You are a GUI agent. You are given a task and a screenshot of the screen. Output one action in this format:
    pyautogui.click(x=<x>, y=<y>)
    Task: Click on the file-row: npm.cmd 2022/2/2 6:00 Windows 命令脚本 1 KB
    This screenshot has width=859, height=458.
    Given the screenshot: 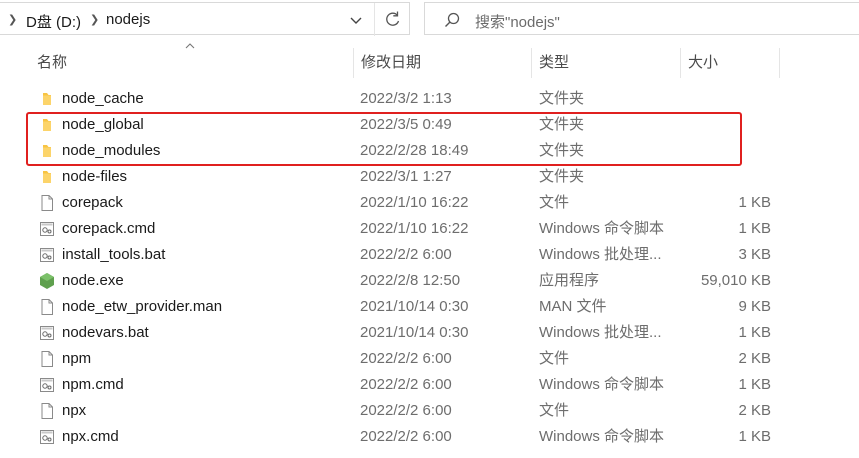 What is the action you would take?
    pyautogui.click(x=429, y=385)
    